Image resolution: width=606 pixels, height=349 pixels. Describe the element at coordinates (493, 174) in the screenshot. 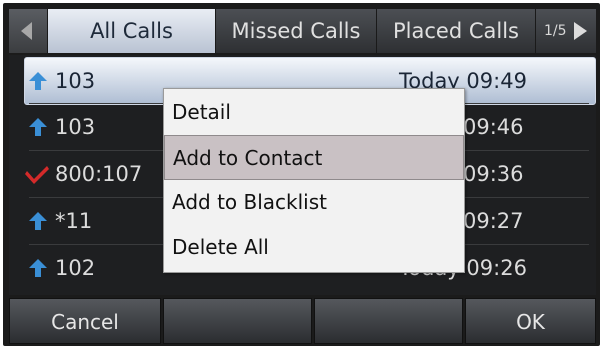

I see `call-time: 09:36` at that location.